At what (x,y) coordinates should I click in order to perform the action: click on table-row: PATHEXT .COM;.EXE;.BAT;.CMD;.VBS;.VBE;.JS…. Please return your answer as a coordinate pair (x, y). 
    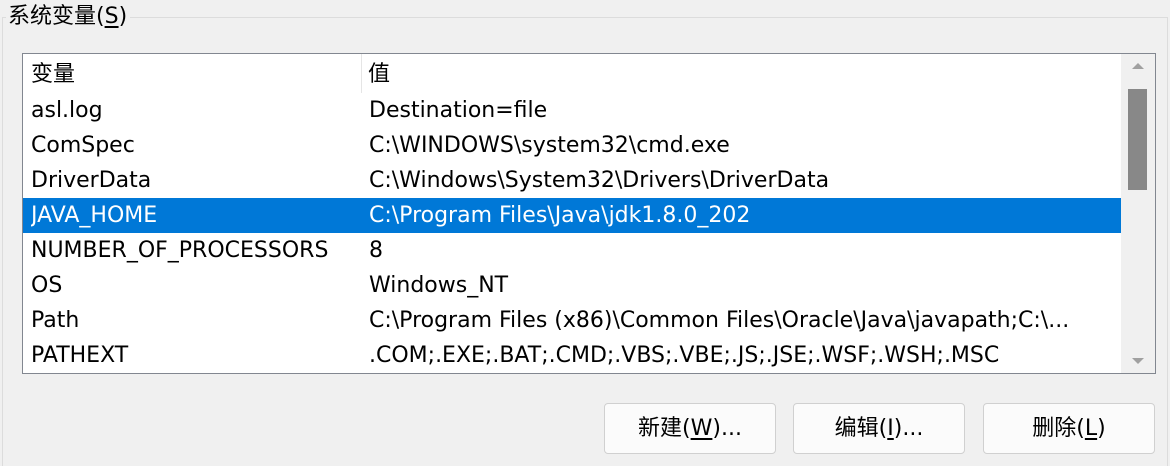
    Looking at the image, I should click on (572, 355).